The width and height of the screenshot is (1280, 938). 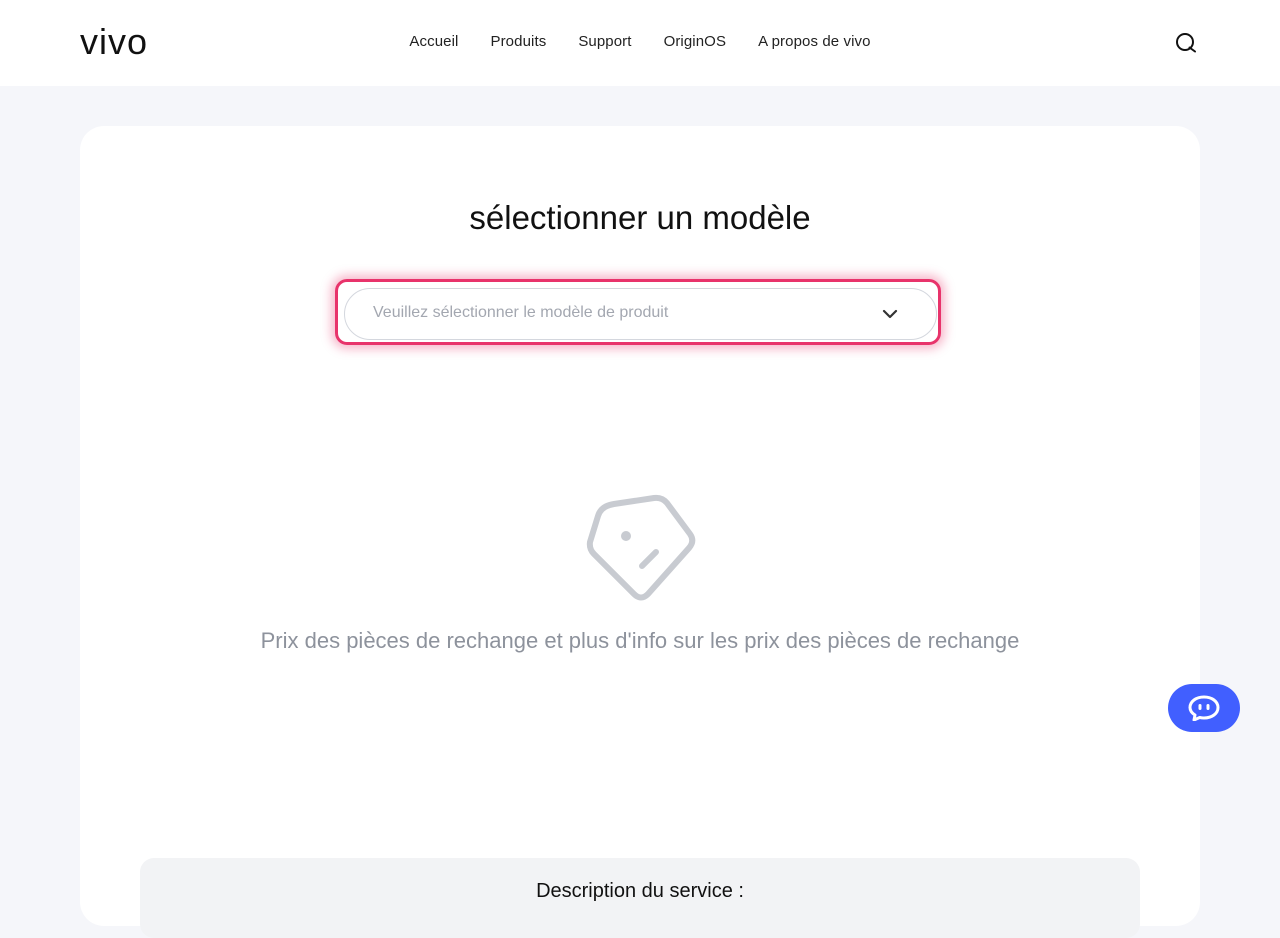 I want to click on search-icon, so click(x=1186, y=43).